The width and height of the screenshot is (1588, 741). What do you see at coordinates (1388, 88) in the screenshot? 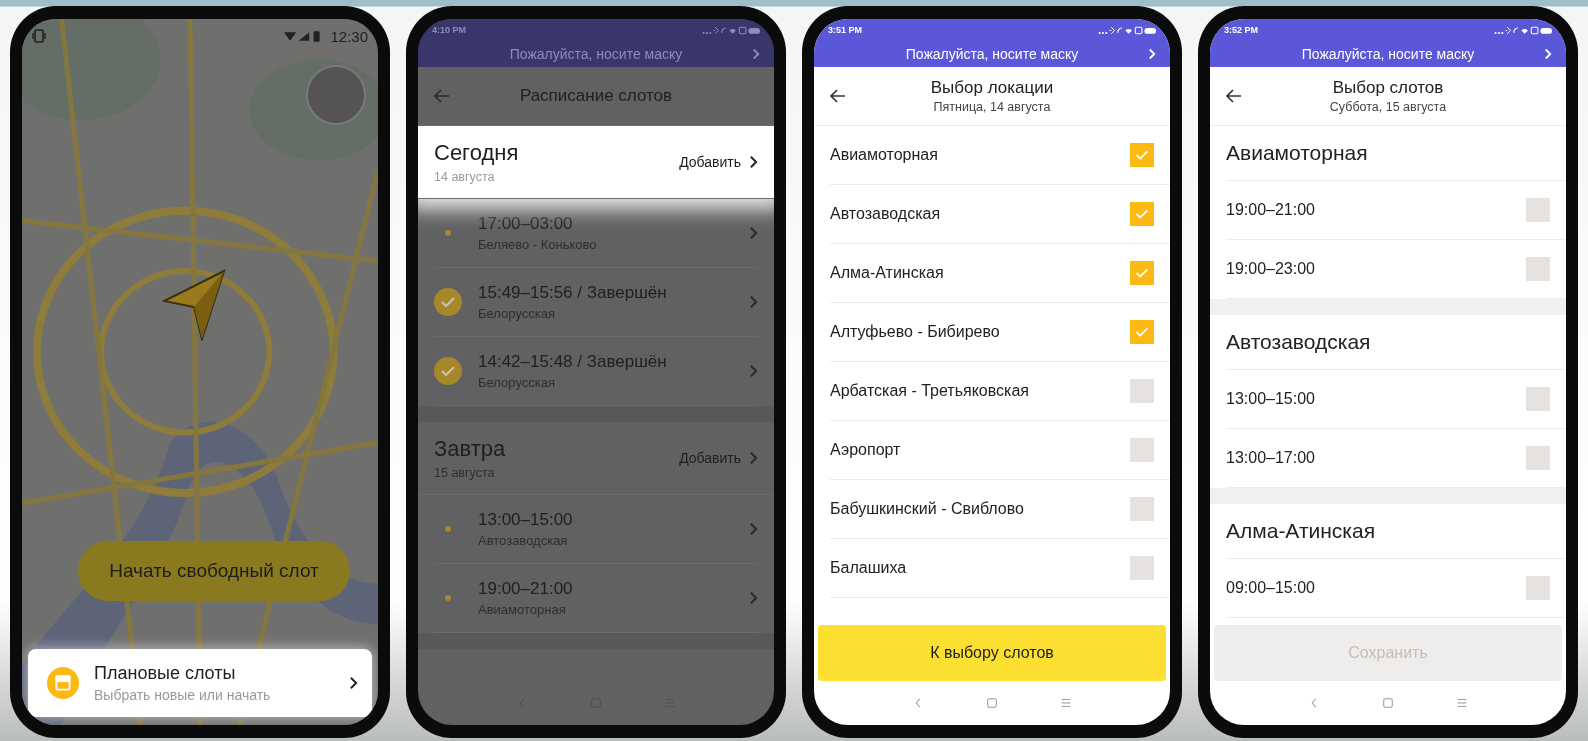
I see `screen-title: Выбор слотов` at bounding box center [1388, 88].